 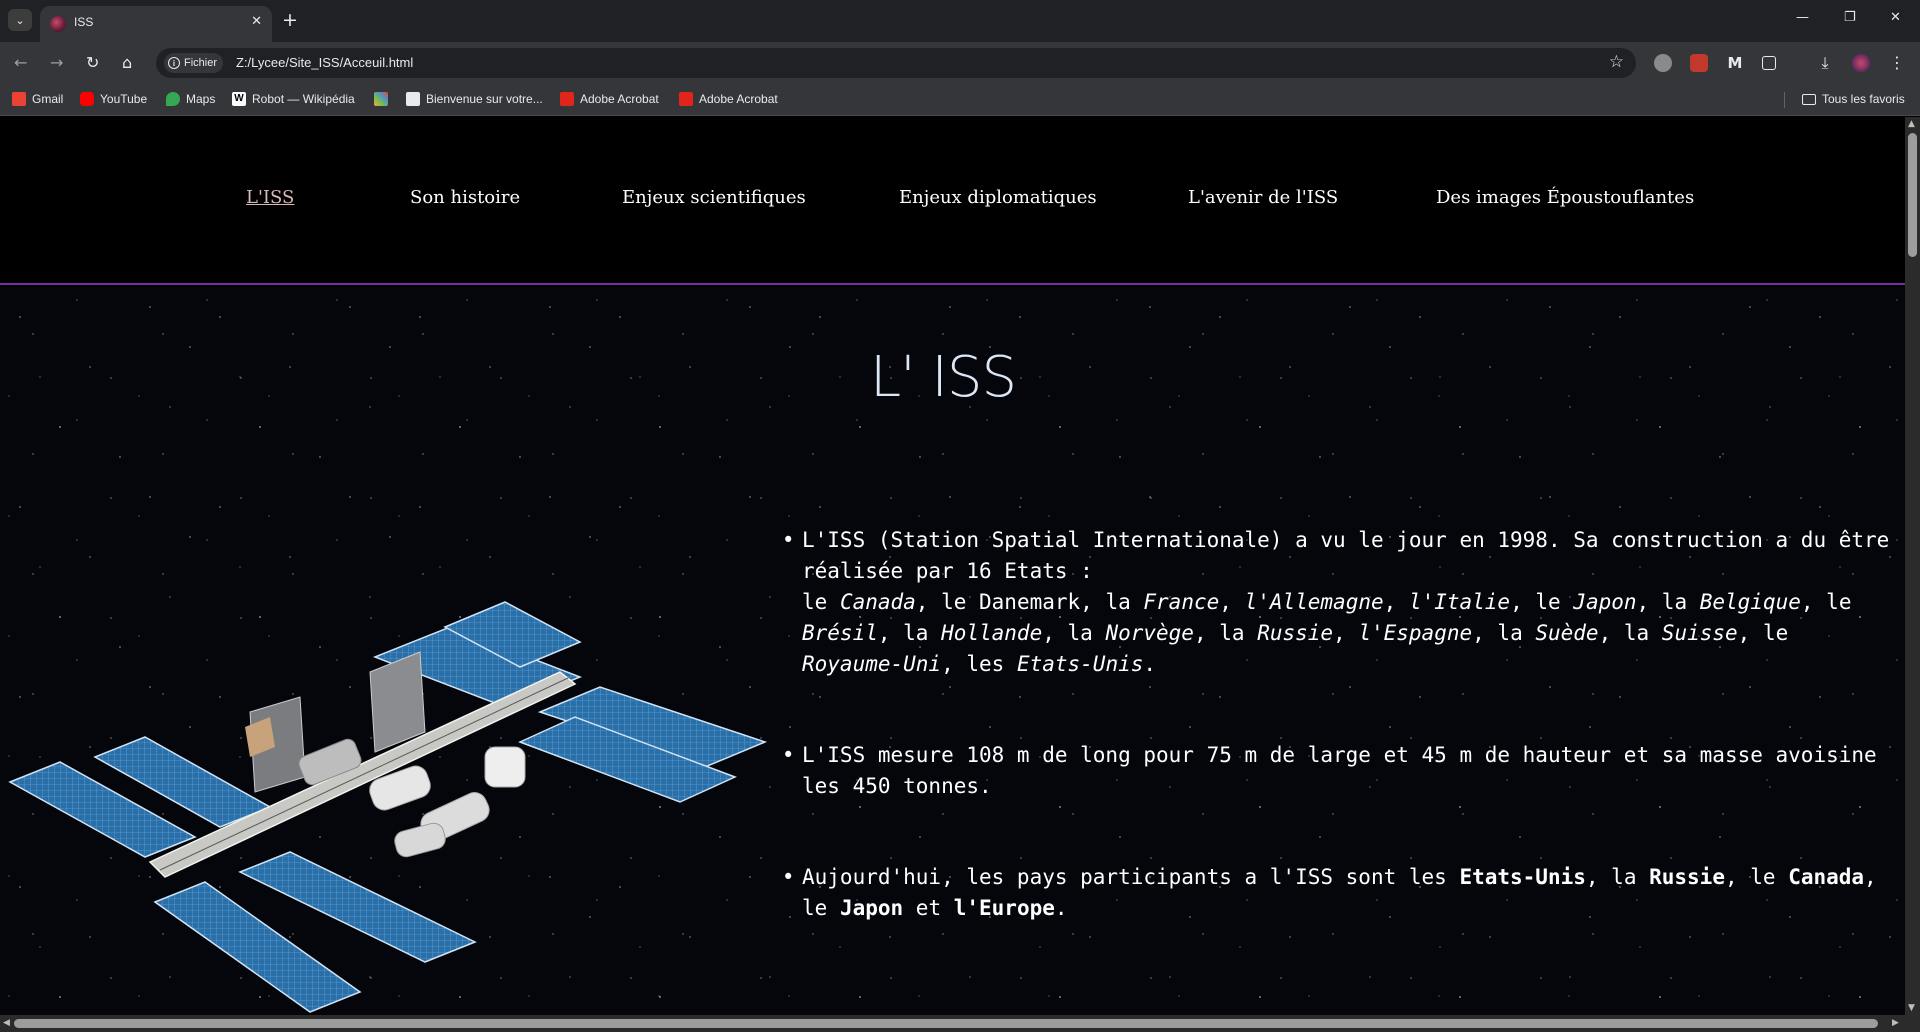 What do you see at coordinates (728, 99) in the screenshot?
I see `bookmark-acrobat-2: Adobe Acrobat` at bounding box center [728, 99].